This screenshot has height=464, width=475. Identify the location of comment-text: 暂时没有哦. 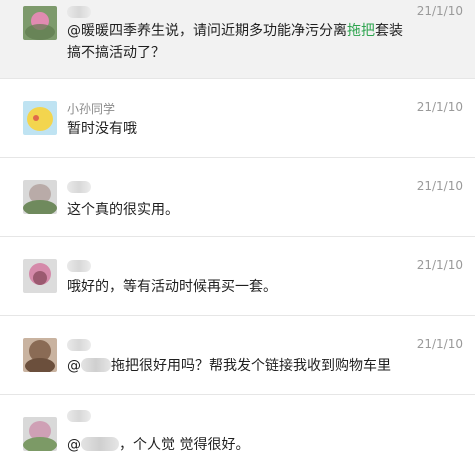
(102, 129).